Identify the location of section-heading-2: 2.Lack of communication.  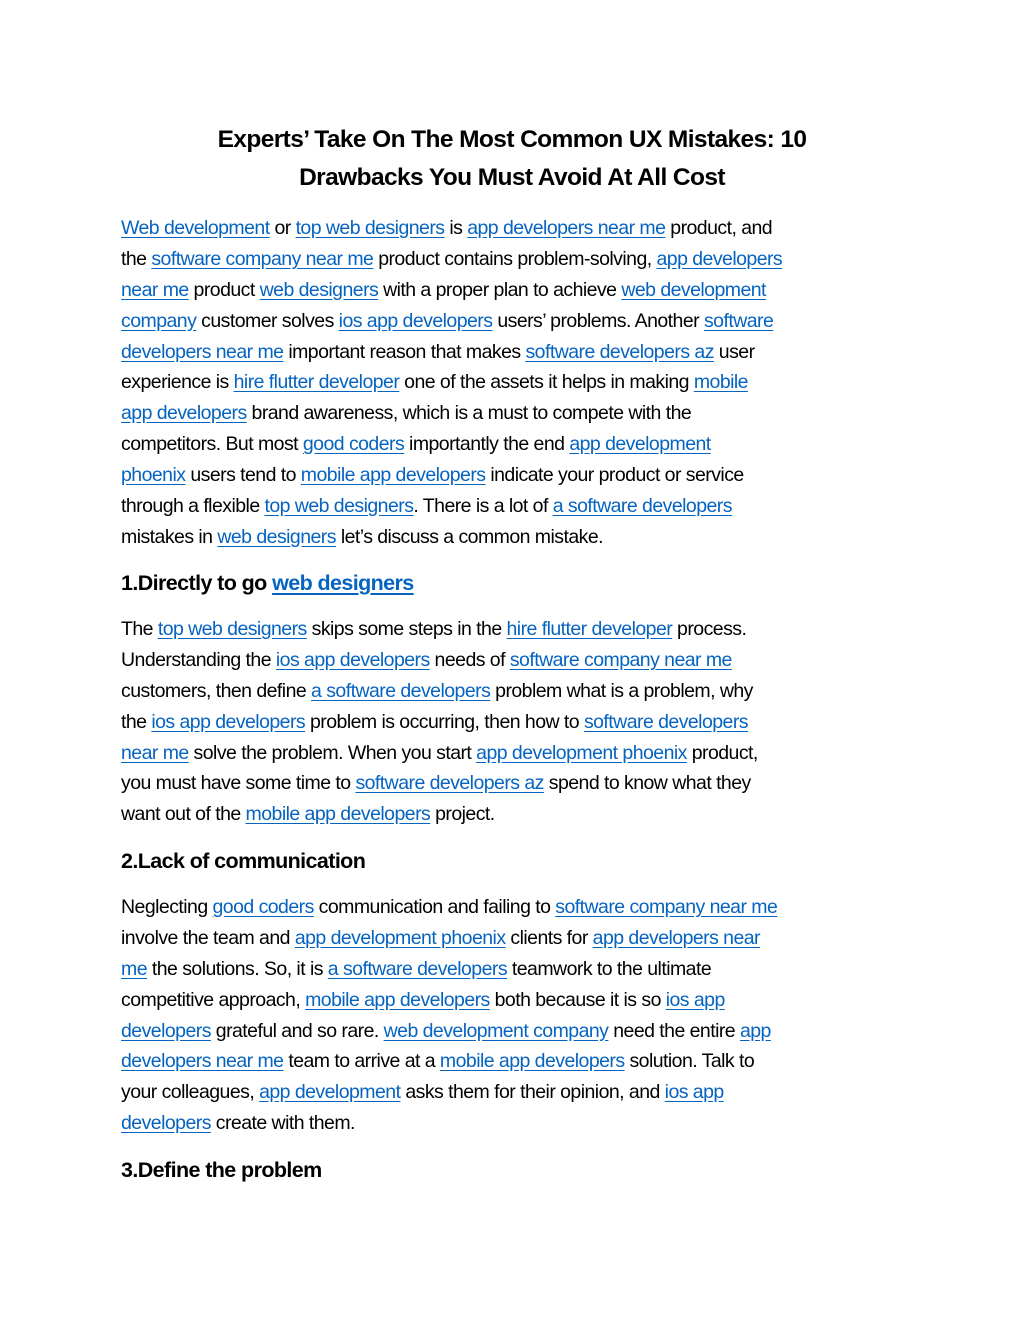
(243, 861).